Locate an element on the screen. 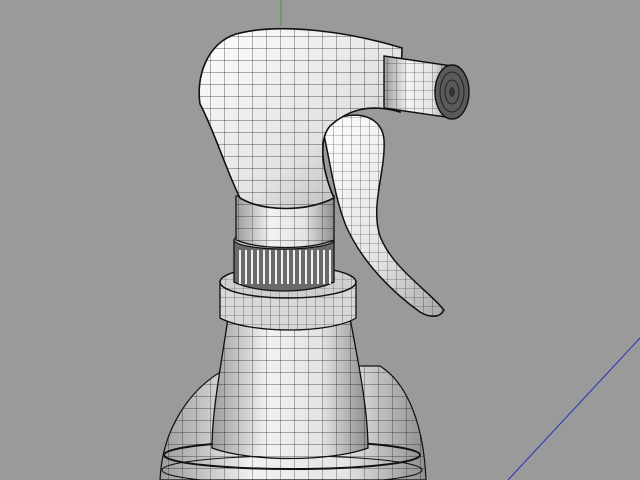  bottle-neck is located at coordinates (290, 388).